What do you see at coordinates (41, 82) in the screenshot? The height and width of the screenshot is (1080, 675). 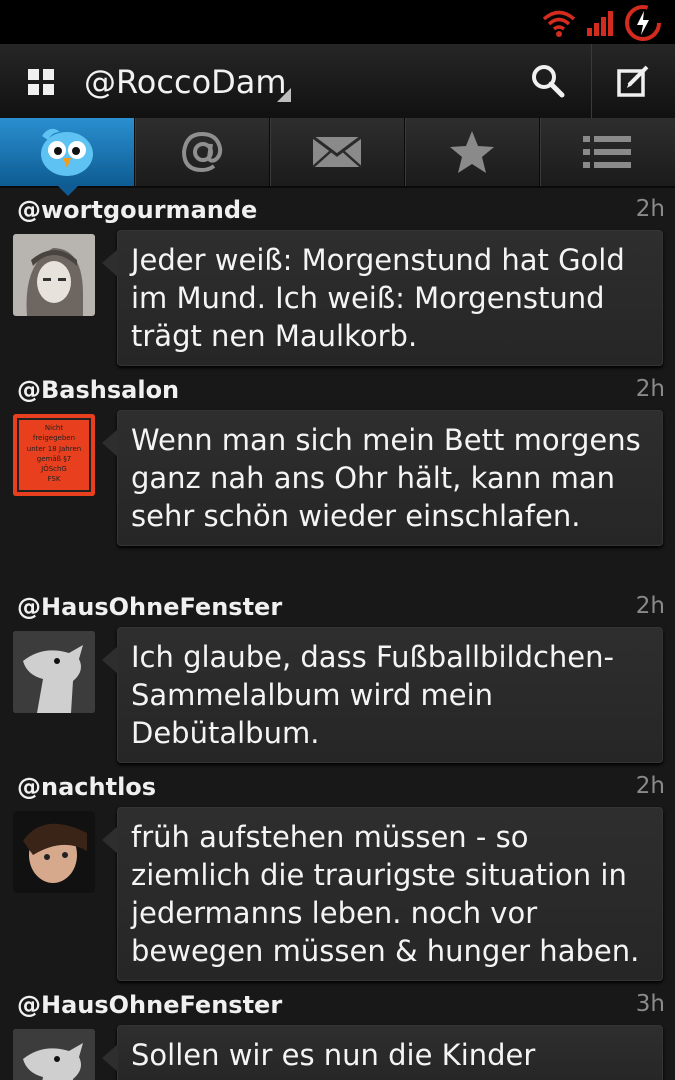 I see `grid-icon` at bounding box center [41, 82].